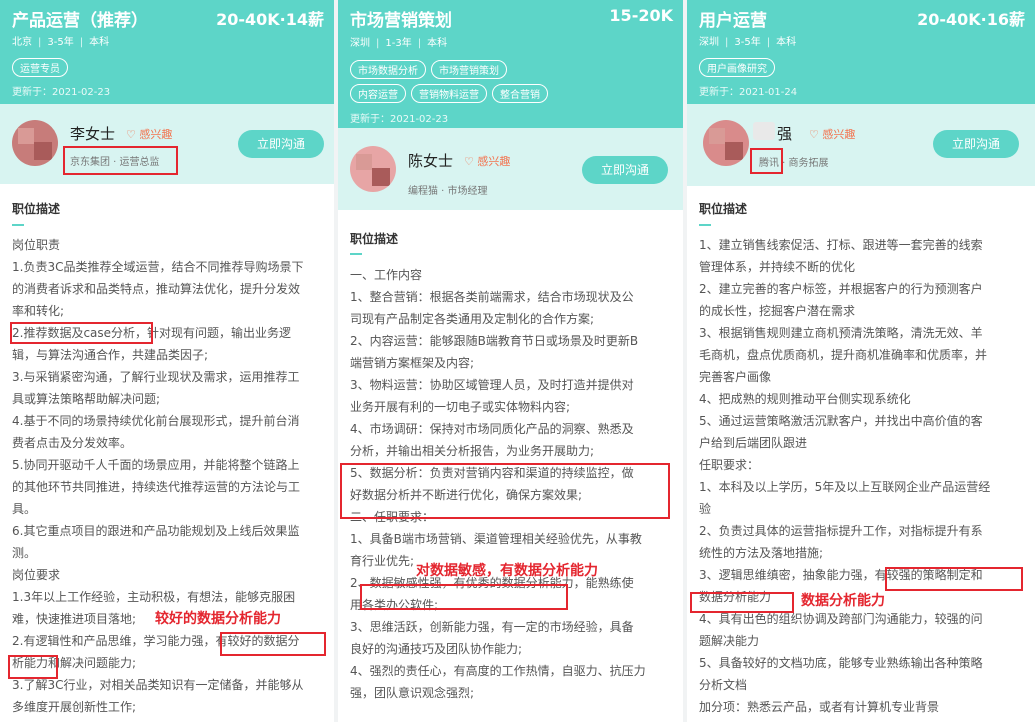 The image size is (1035, 722). Describe the element at coordinates (748, 92) in the screenshot. I see `updated-date: 更新于：2021-01-24` at that location.